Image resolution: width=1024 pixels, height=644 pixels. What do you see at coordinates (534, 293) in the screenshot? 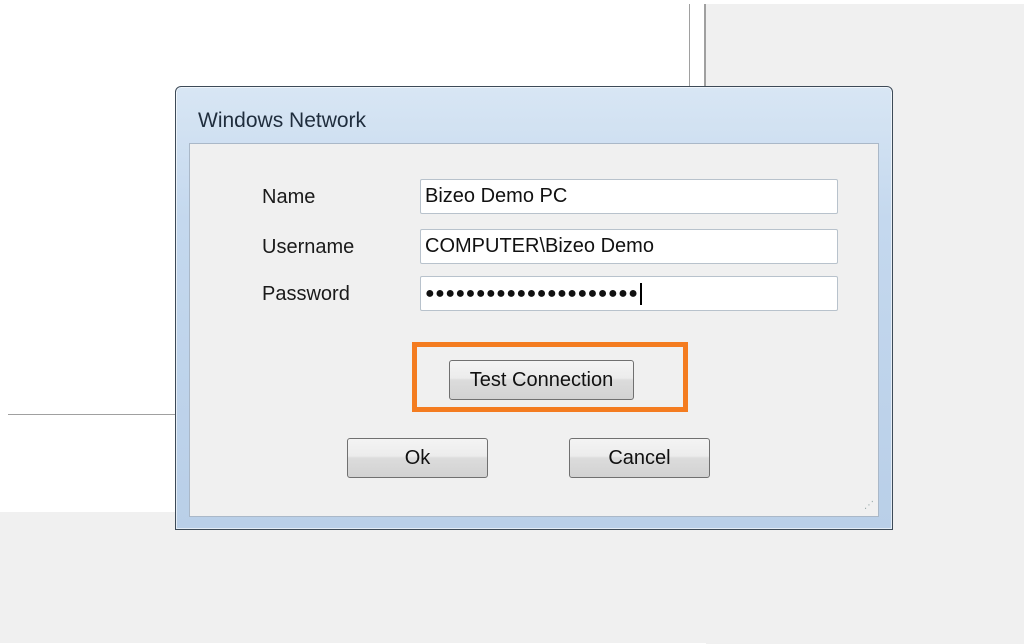
I see `password-mask: ●●●●●●●●●●●●●●●●●●●●●` at bounding box center [534, 293].